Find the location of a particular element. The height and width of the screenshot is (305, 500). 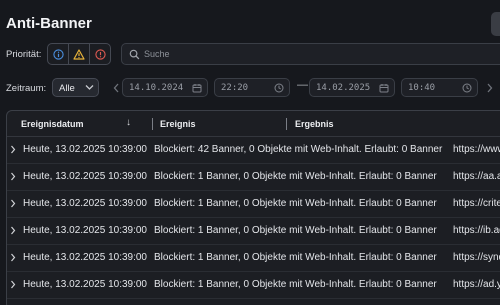

from-time-value: 22:20 is located at coordinates (235, 87).